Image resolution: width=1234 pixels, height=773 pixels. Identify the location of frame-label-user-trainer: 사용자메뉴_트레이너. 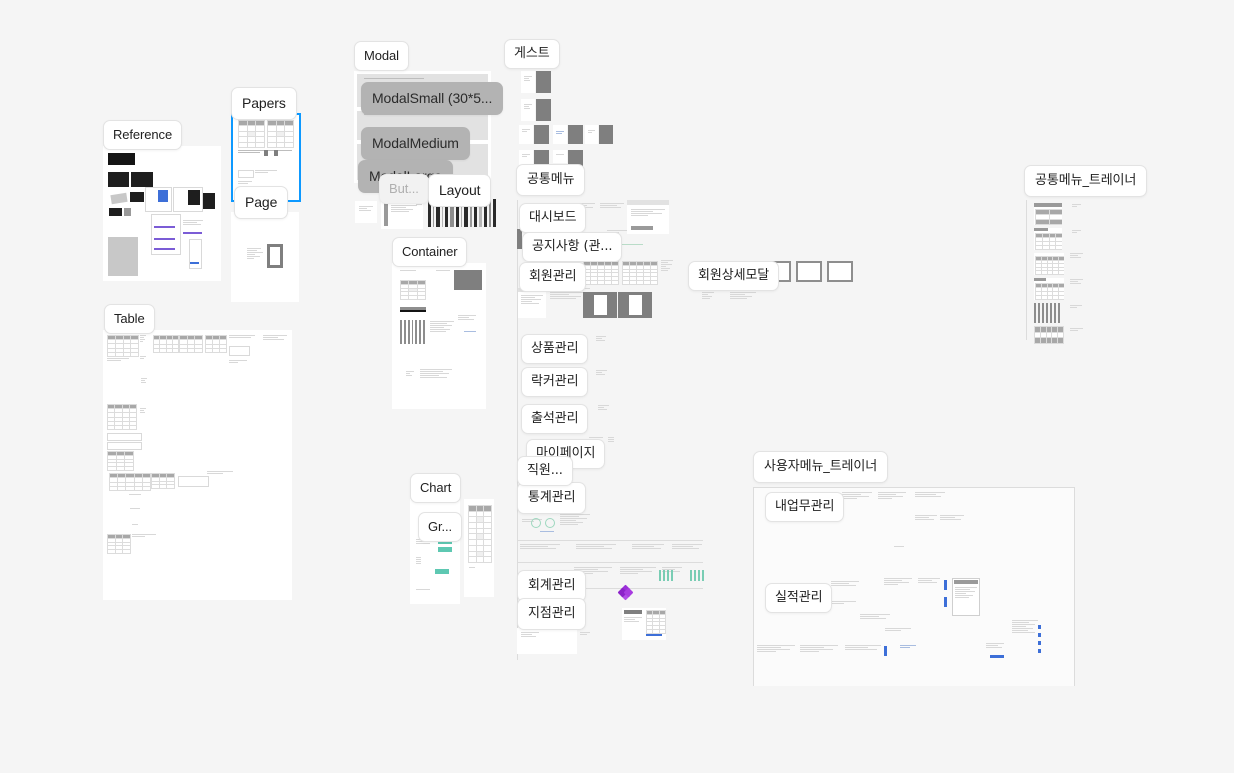
(821, 467).